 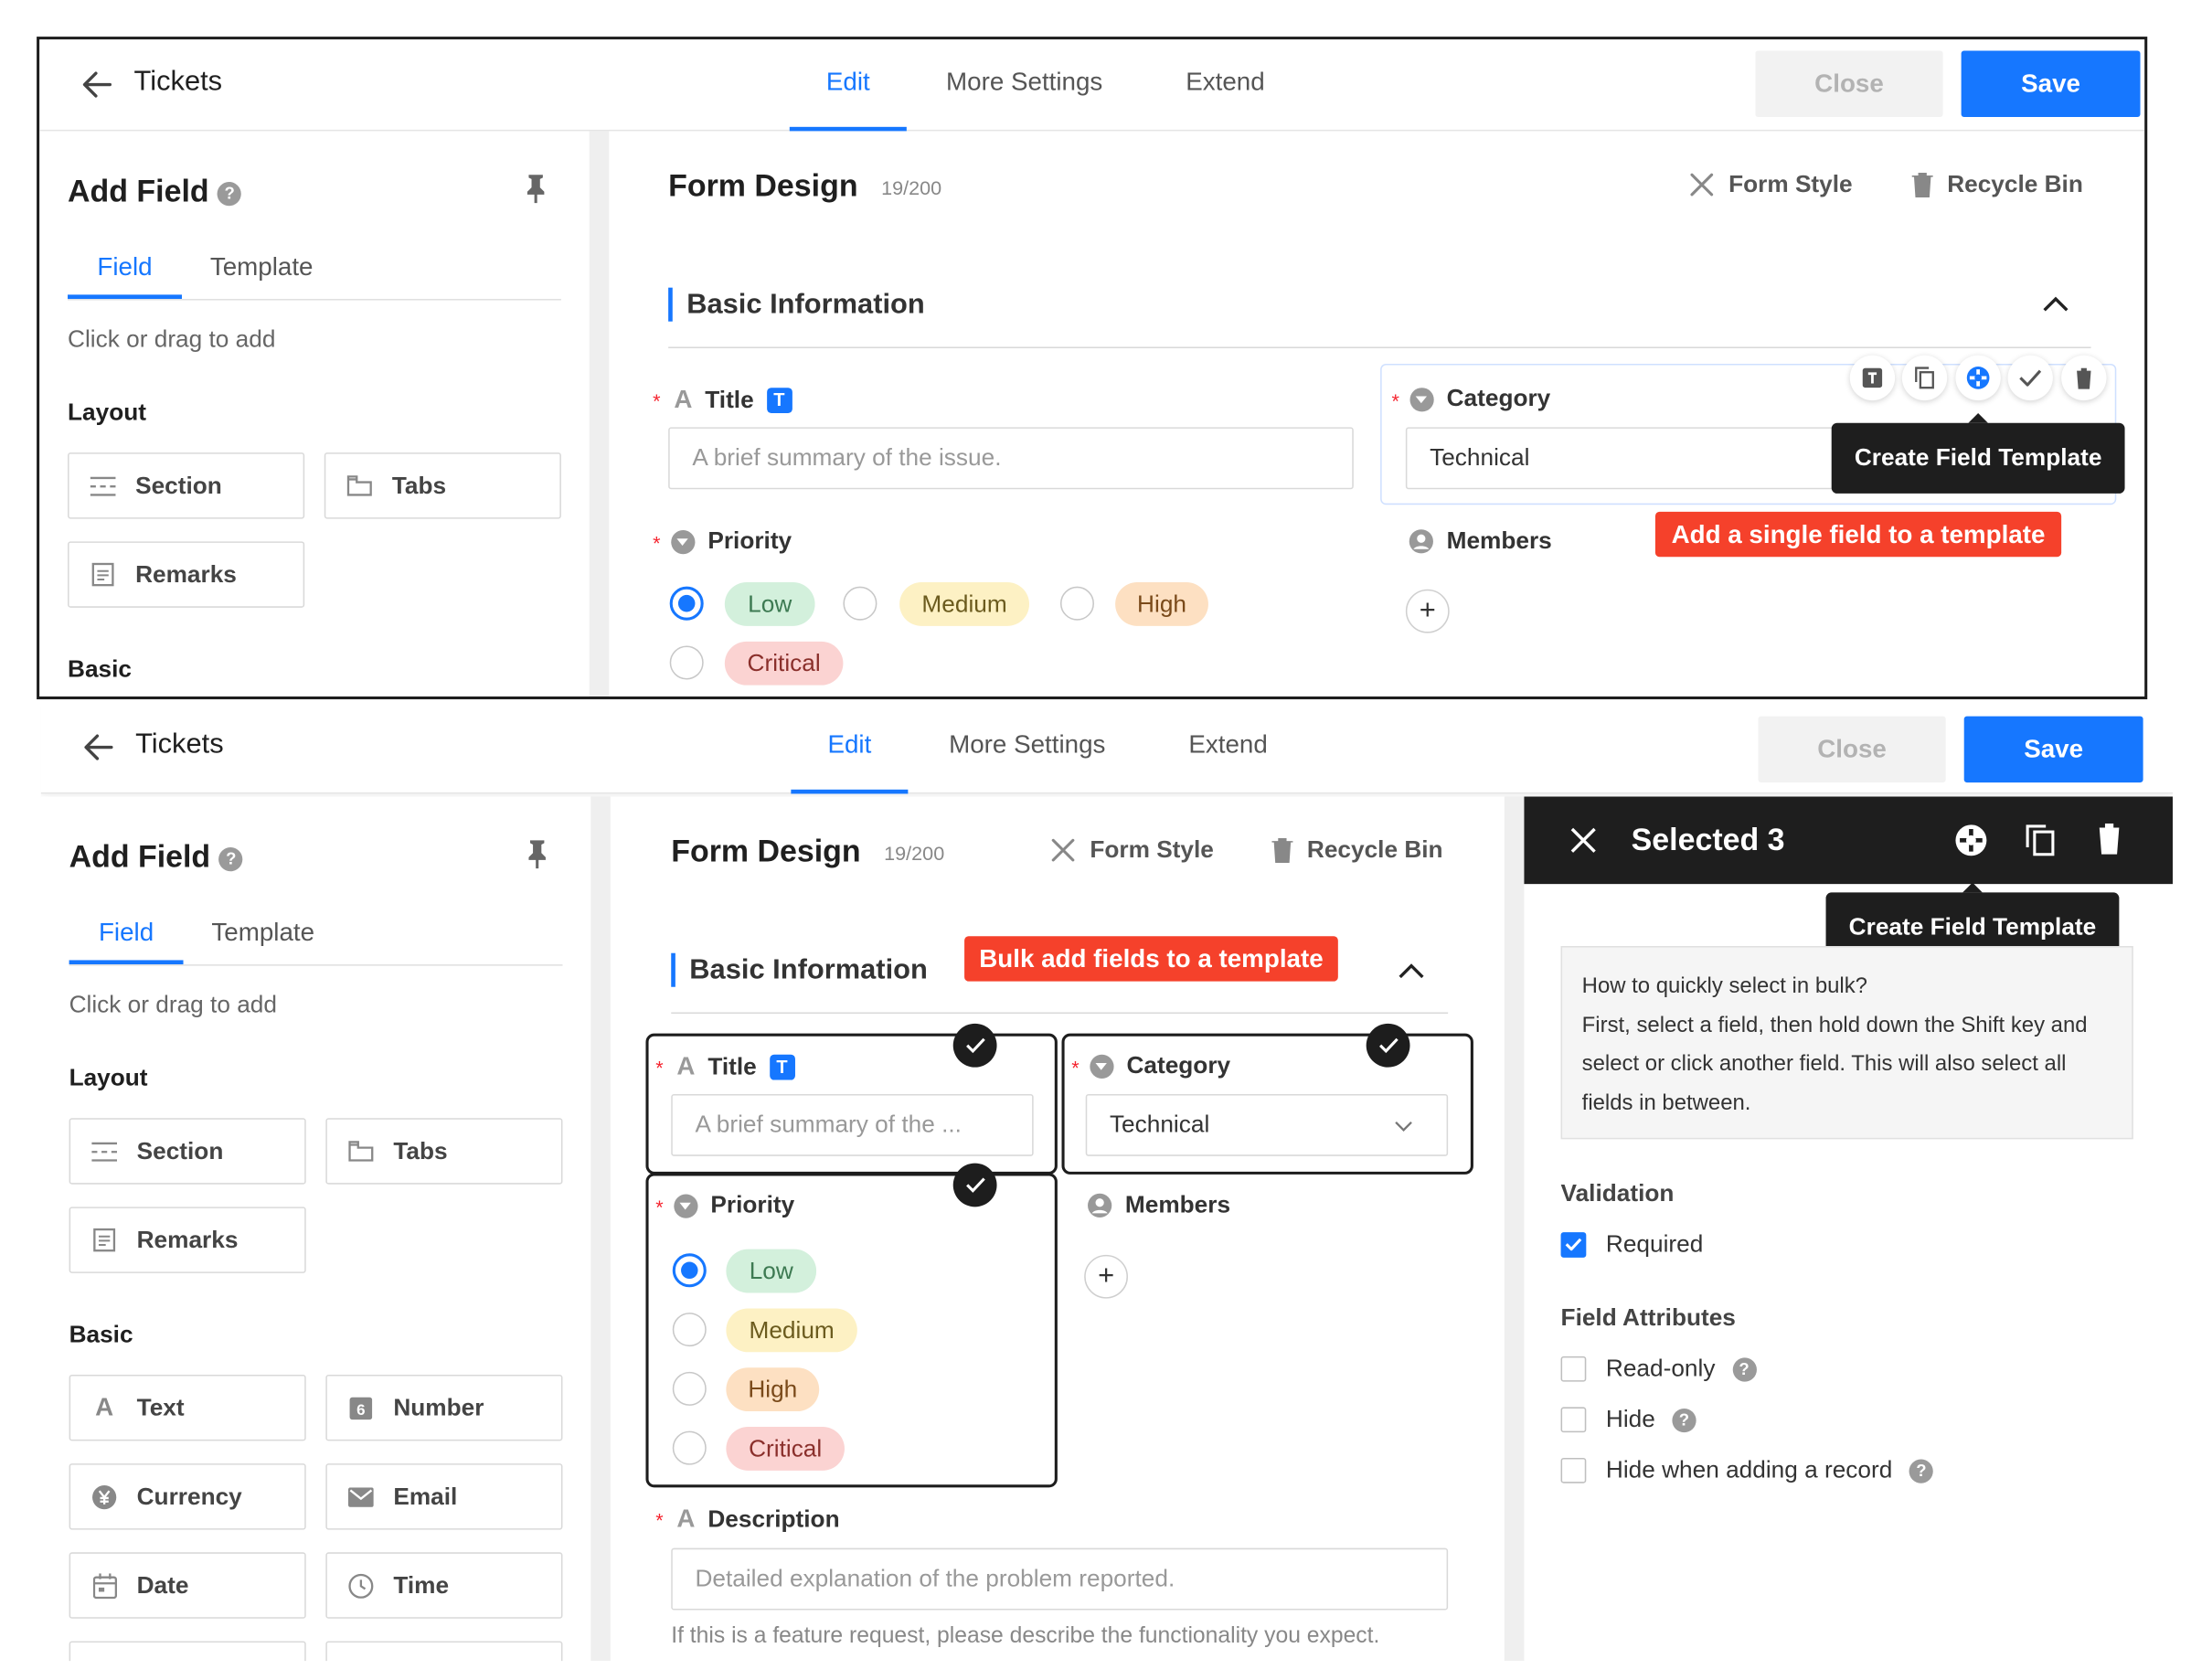 What do you see at coordinates (1573, 1420) in the screenshot?
I see `hide-checkbox` at bounding box center [1573, 1420].